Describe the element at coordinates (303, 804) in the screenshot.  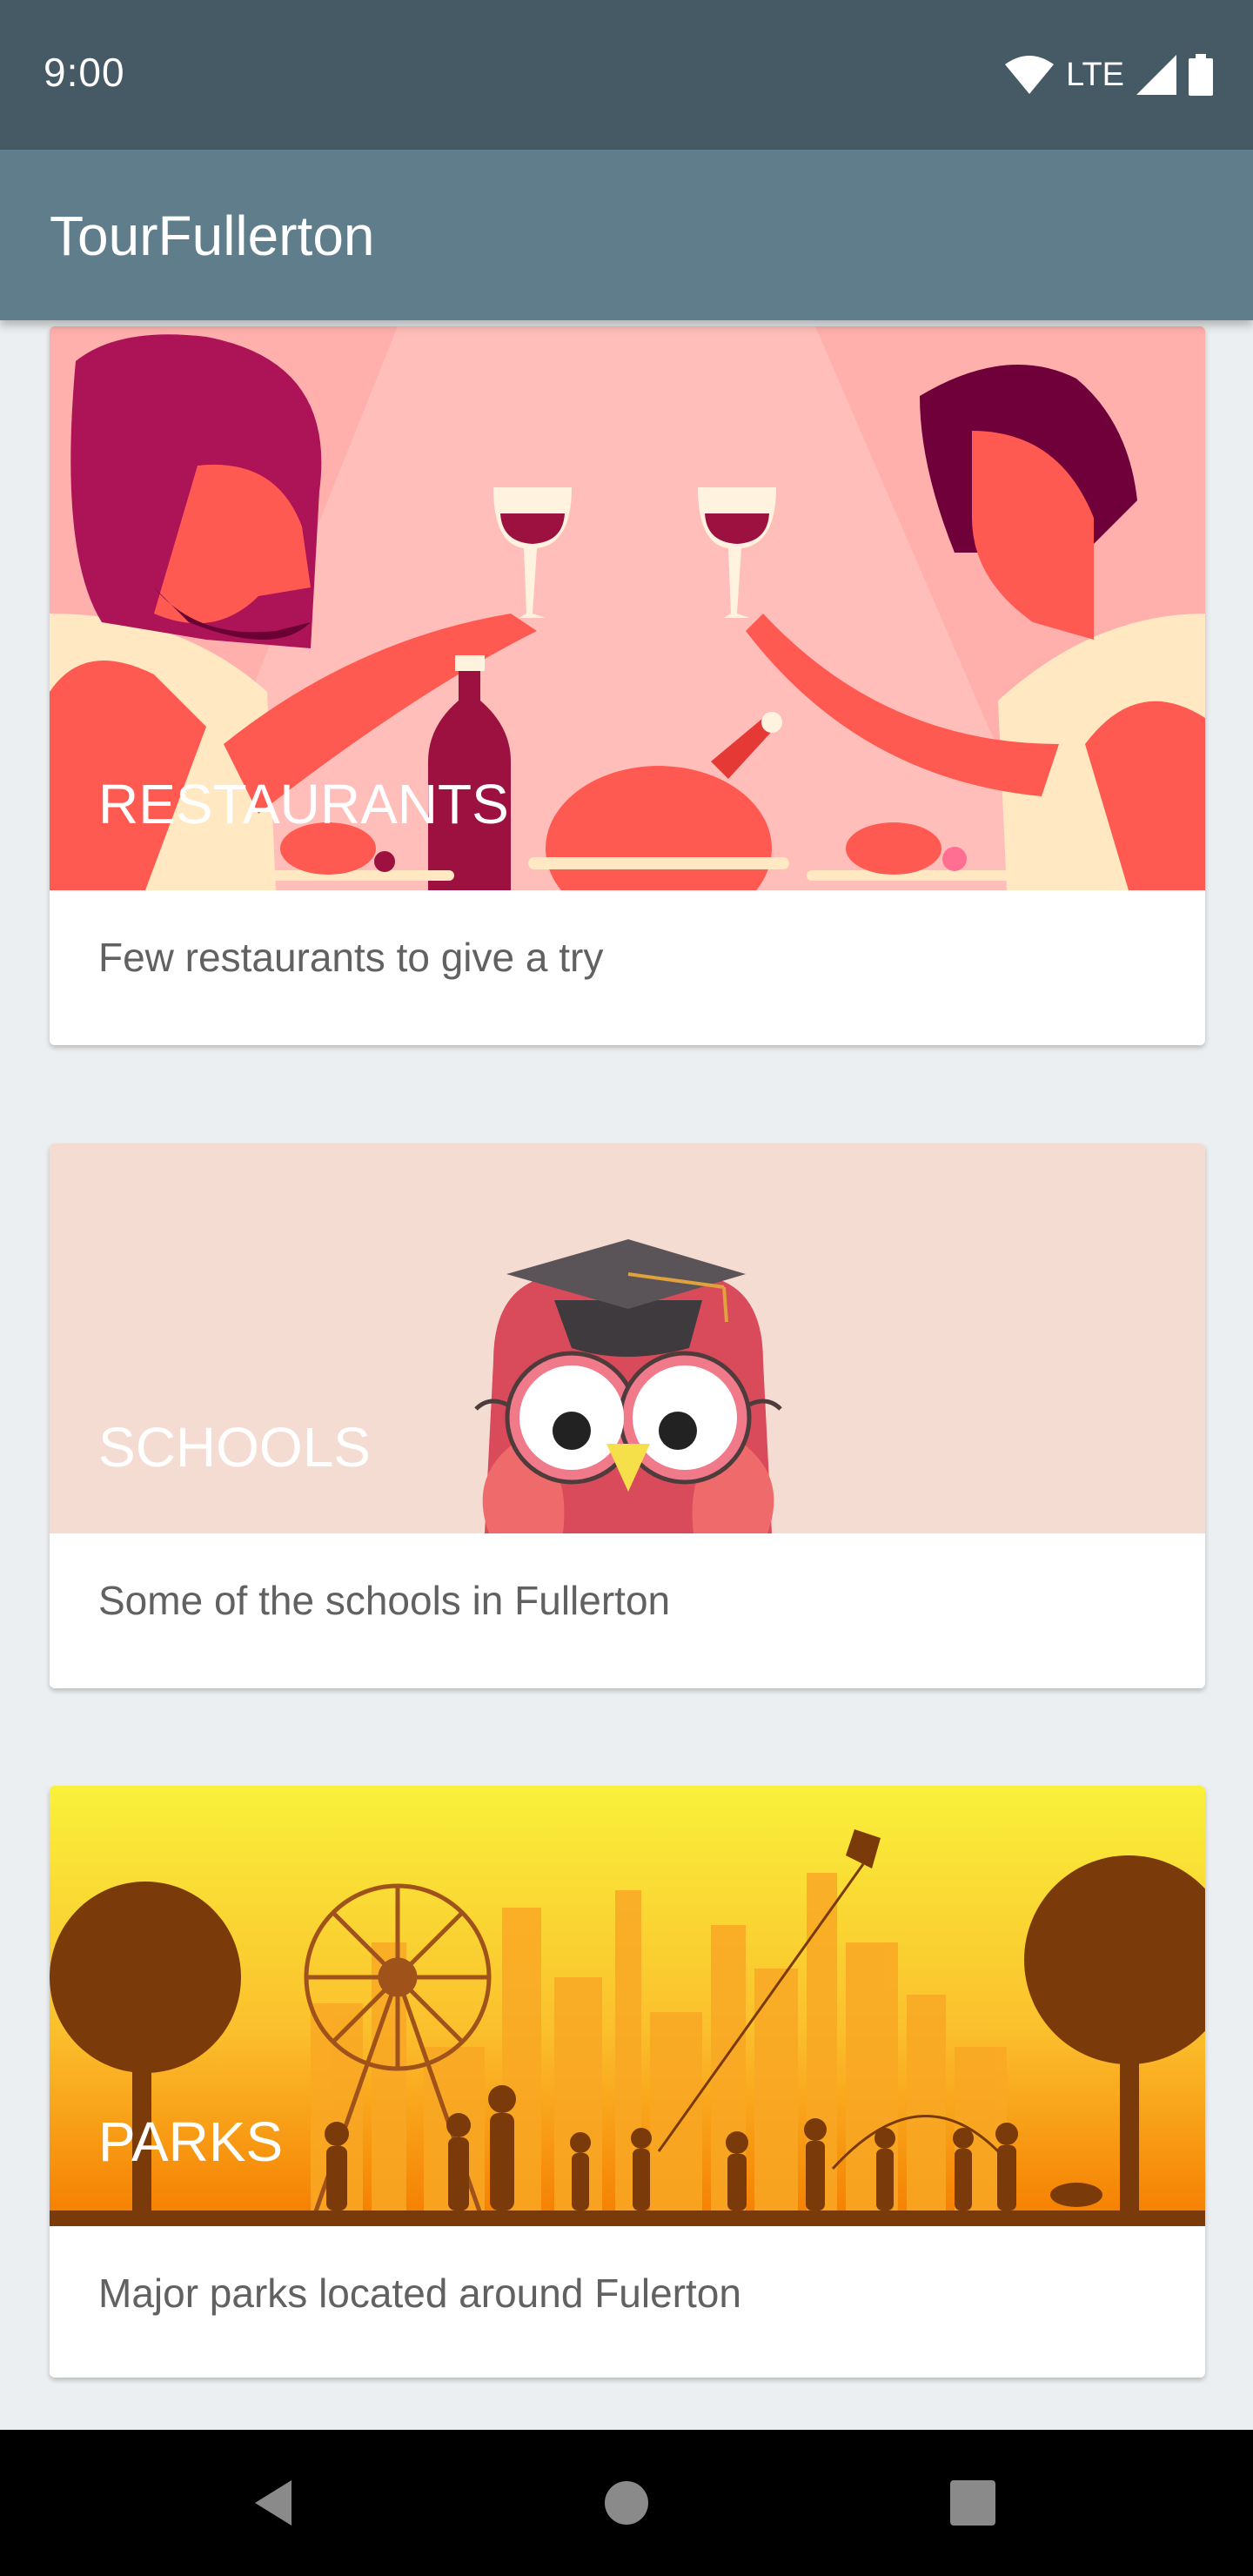
I see `restaurants-title: RESTAURANTS` at that location.